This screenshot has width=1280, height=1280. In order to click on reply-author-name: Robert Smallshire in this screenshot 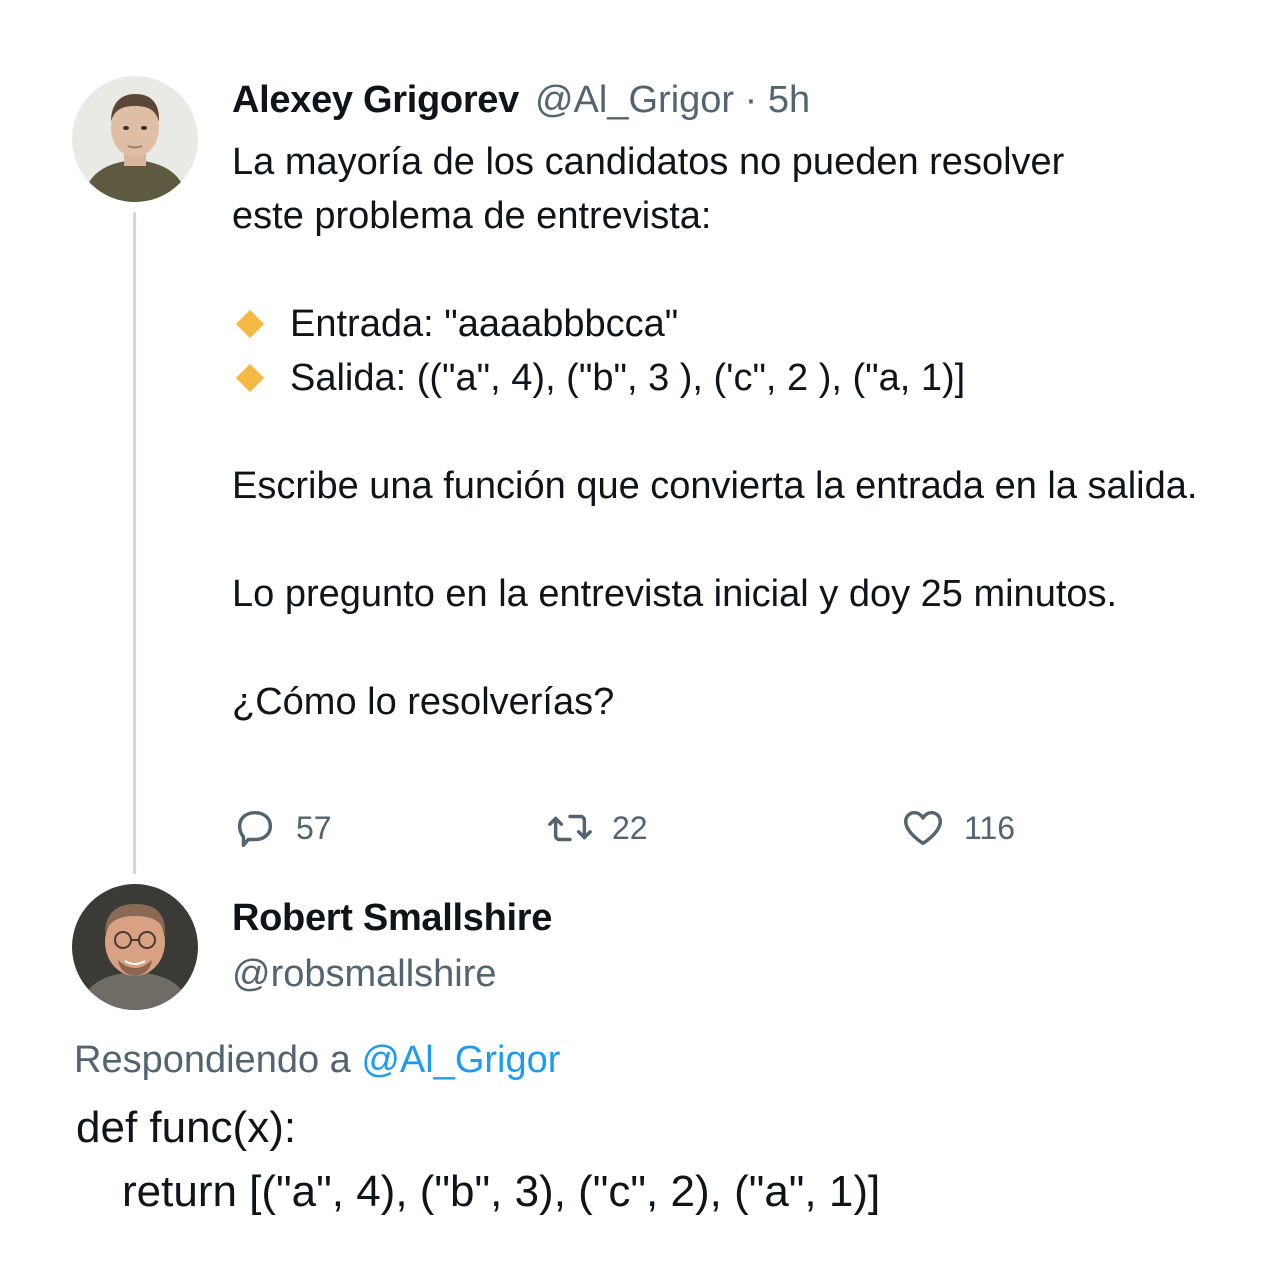, I will do `click(392, 918)`.